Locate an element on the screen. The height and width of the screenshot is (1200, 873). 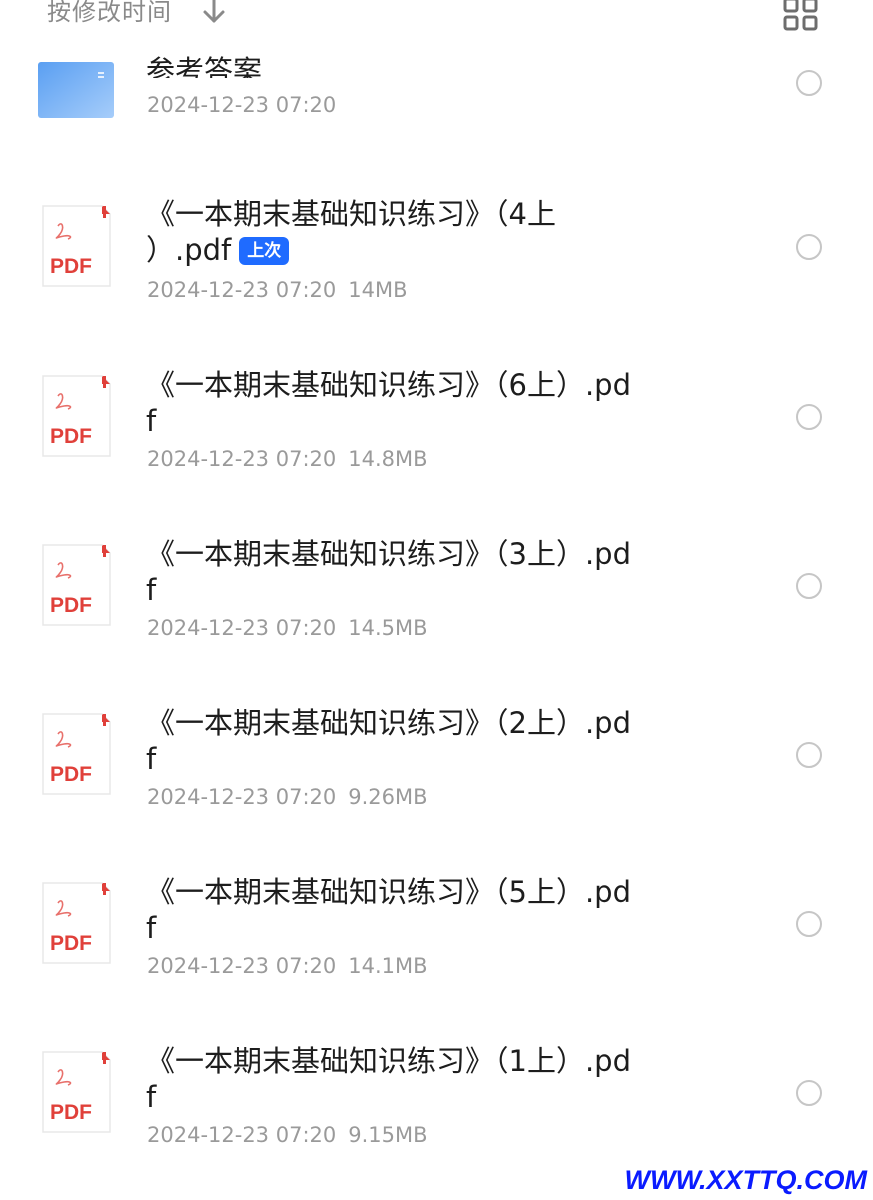
folder-icon is located at coordinates (76, 90).